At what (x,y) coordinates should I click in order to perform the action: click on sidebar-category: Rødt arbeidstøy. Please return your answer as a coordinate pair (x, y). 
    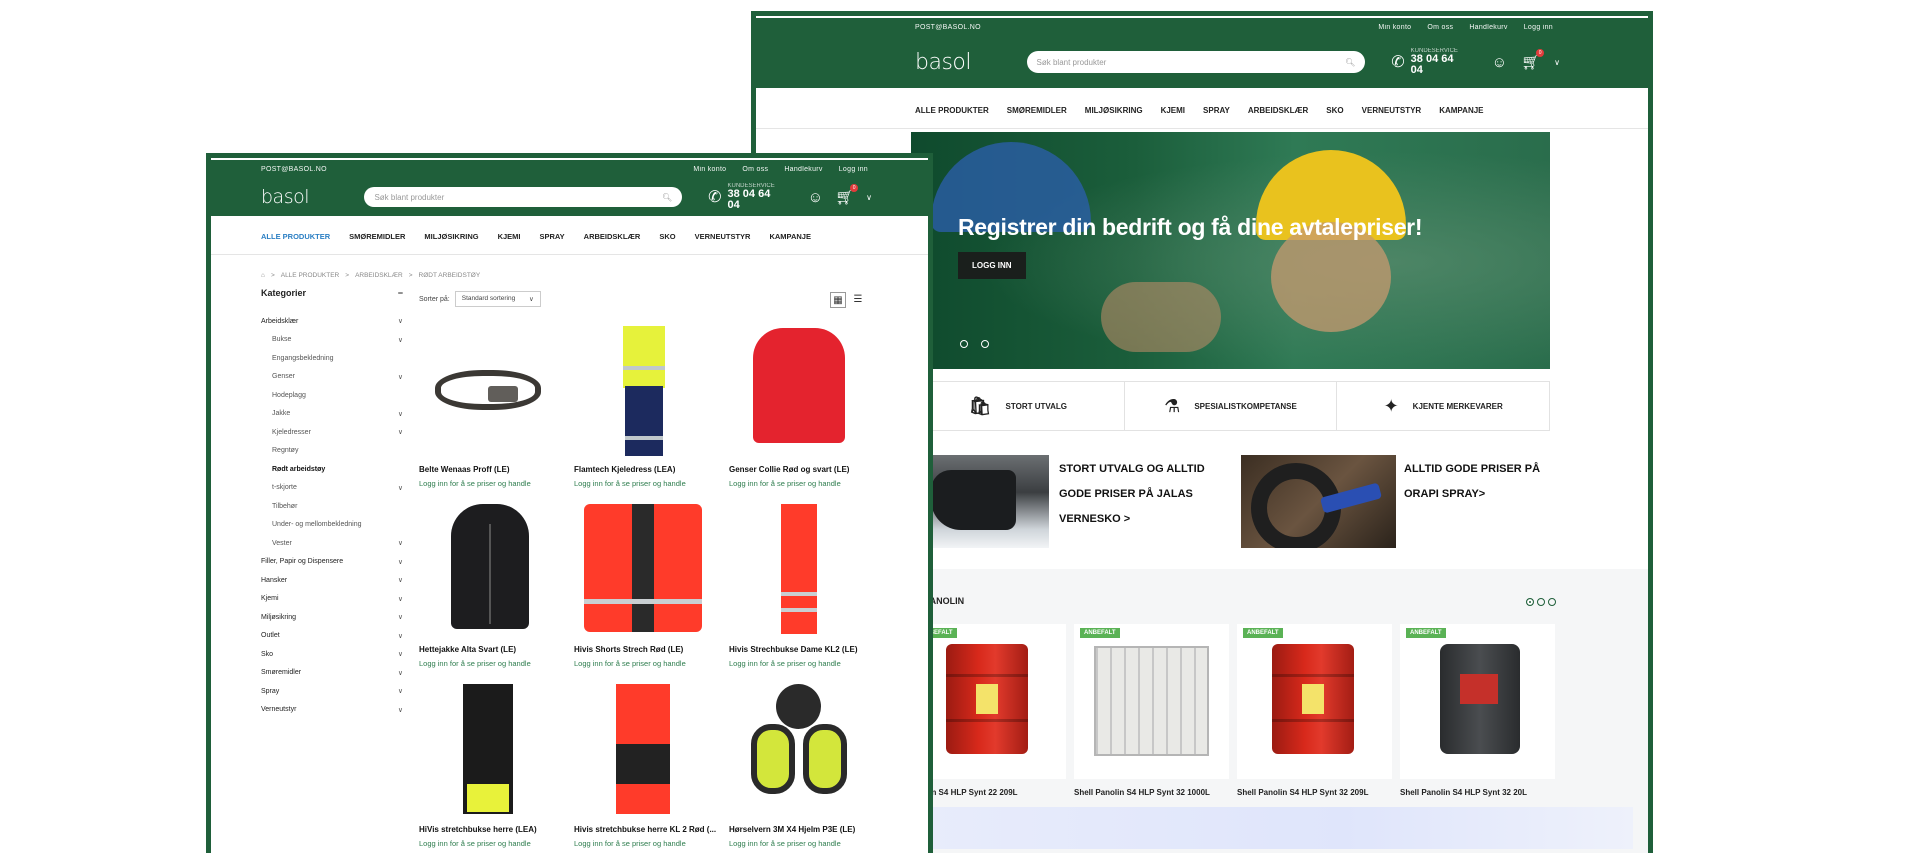
    Looking at the image, I should click on (332, 469).